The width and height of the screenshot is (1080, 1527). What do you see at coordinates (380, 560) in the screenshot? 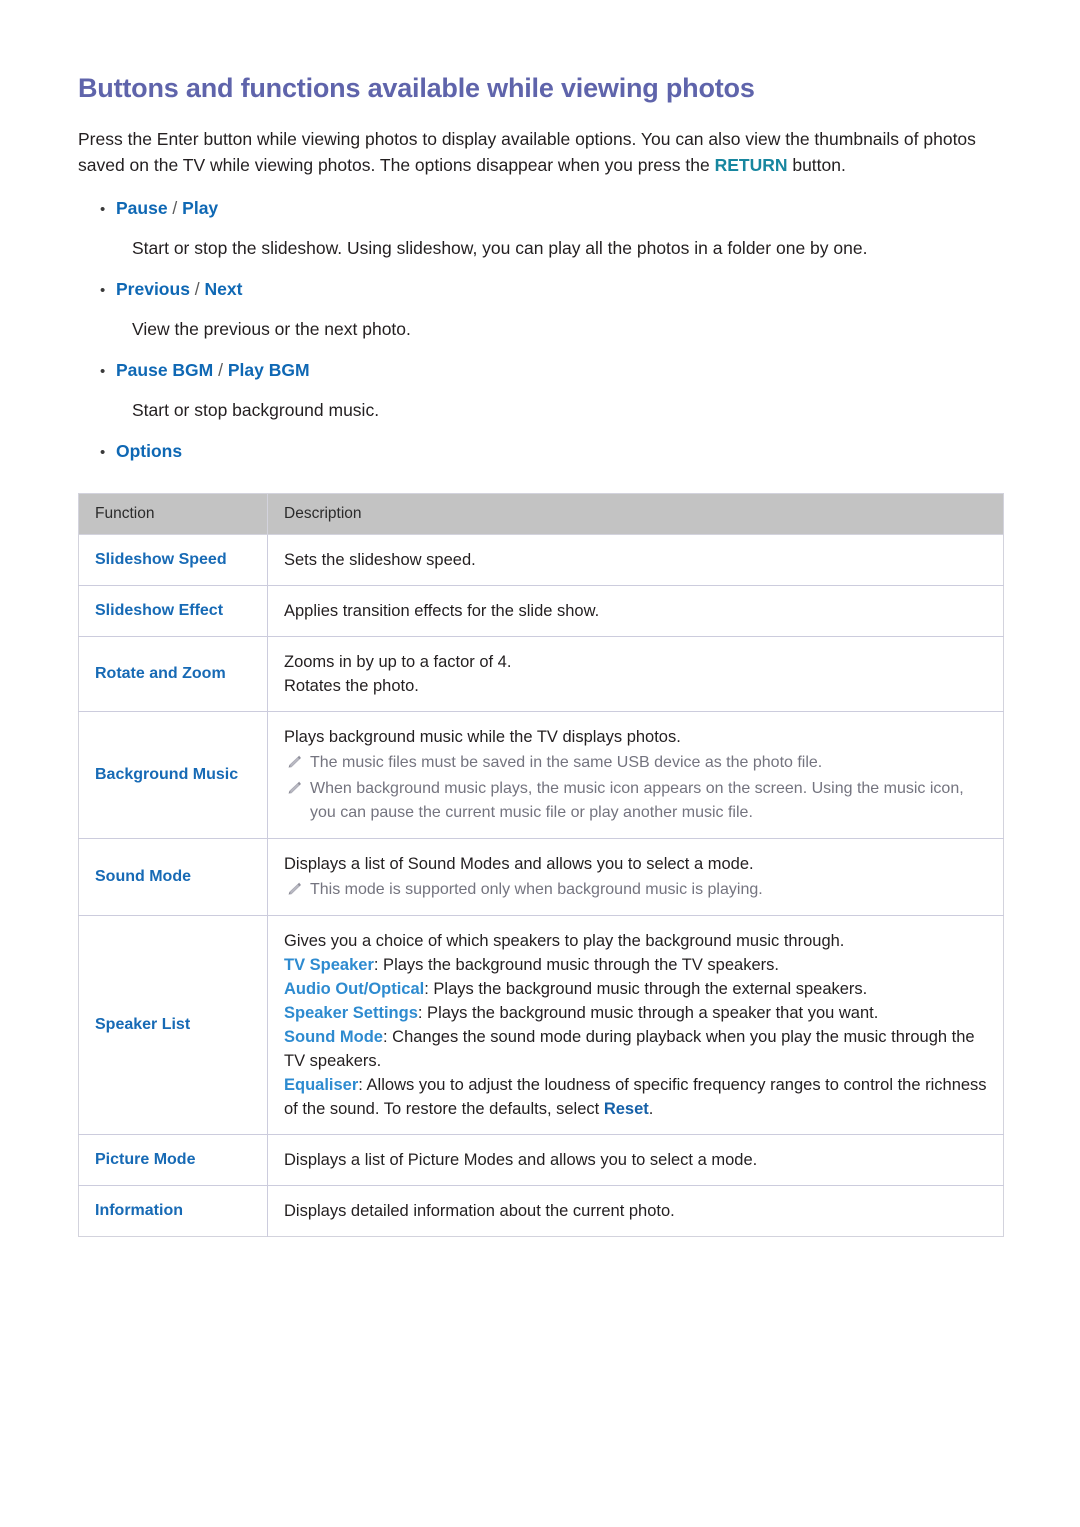
I see `description-line: Sets the slideshow speed.` at bounding box center [380, 560].